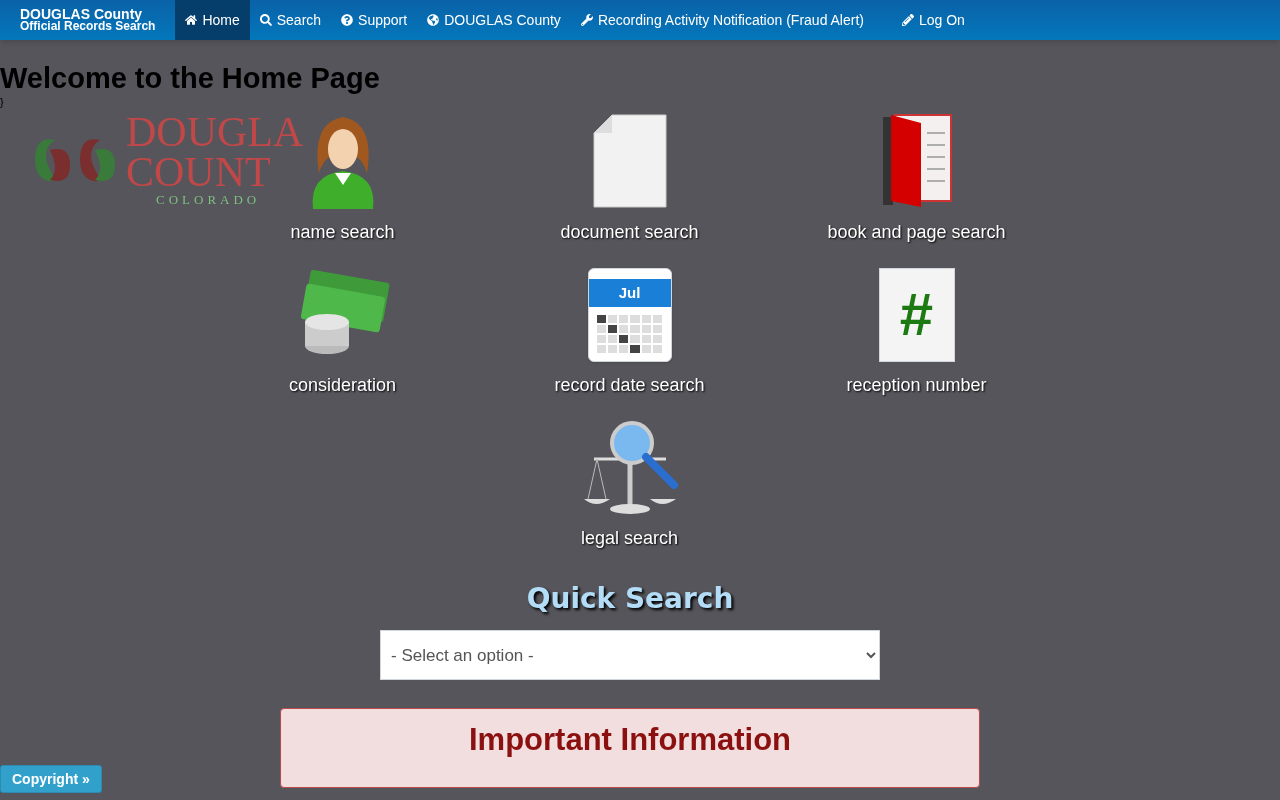 The height and width of the screenshot is (800, 1280). Describe the element at coordinates (2, 102) in the screenshot. I see `stray-text: }` at that location.